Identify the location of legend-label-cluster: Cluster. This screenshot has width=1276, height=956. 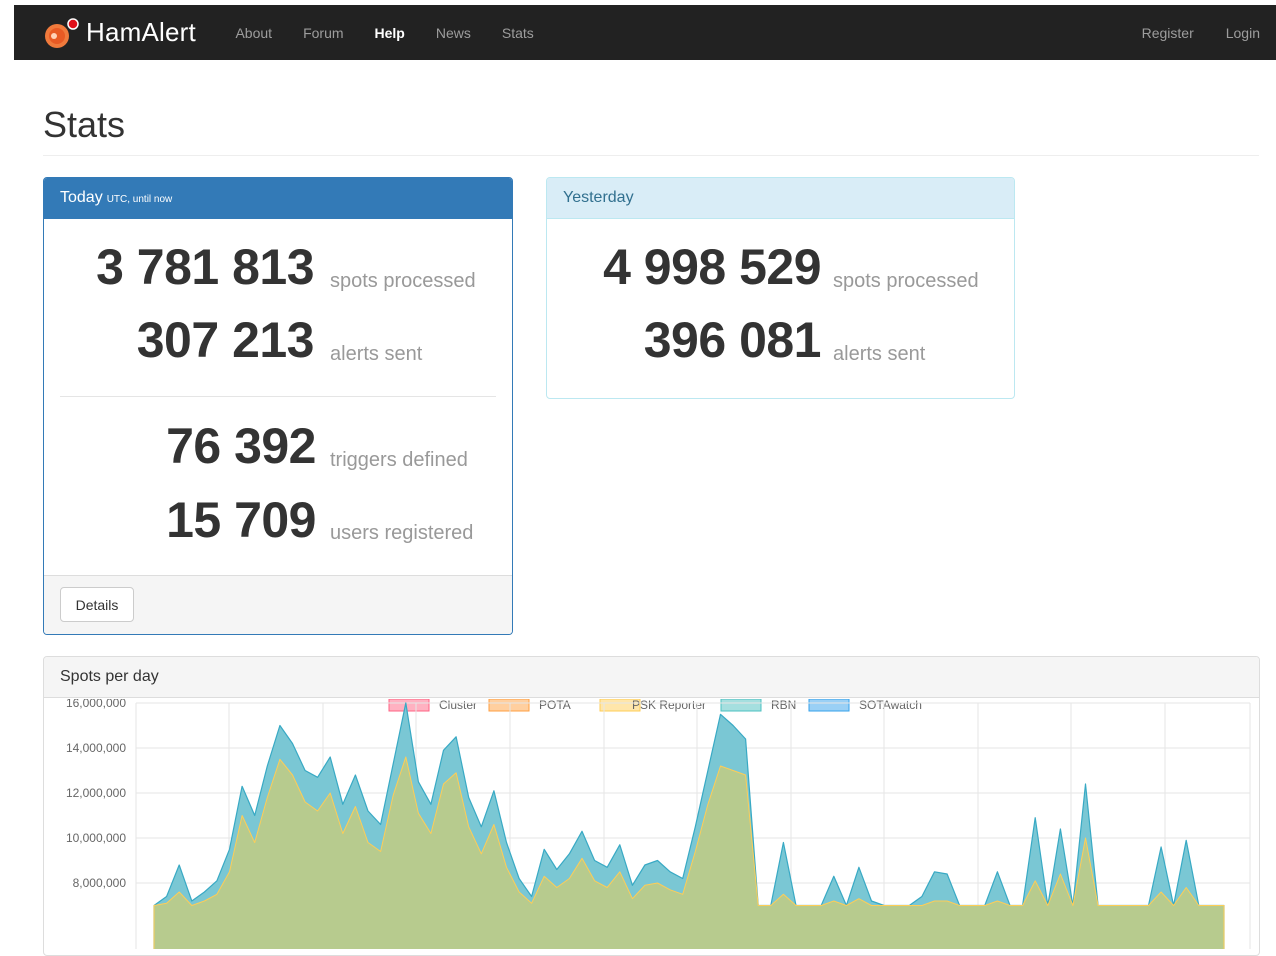
(458, 705).